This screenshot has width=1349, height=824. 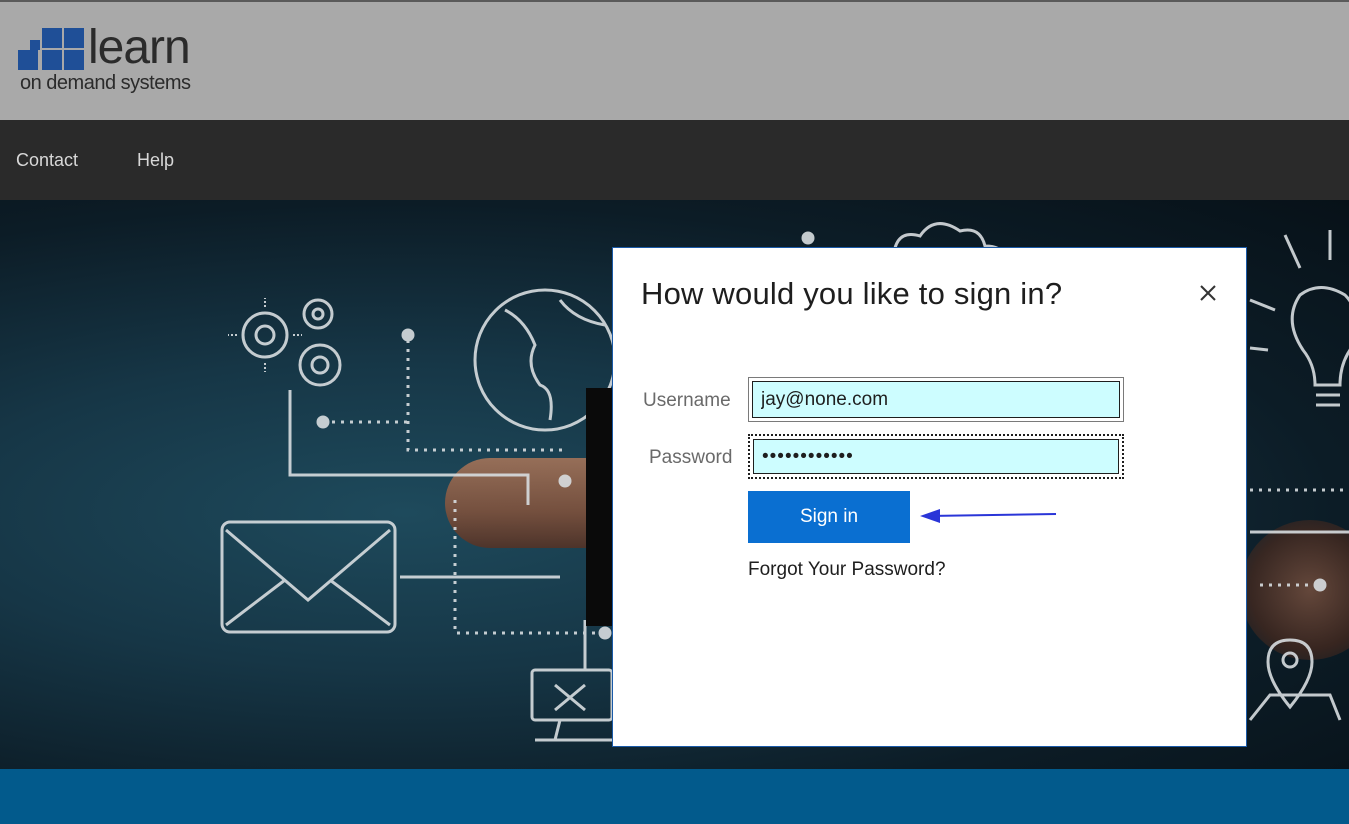 I want to click on monitor-tools-icon, so click(x=572, y=705).